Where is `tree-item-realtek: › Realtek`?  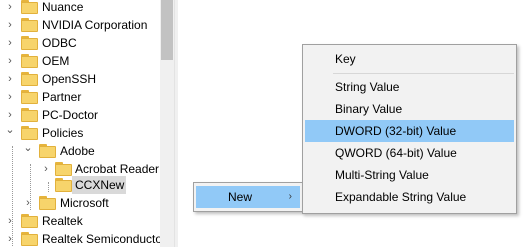
tree-item-realtek: › Realtek is located at coordinates (80, 221).